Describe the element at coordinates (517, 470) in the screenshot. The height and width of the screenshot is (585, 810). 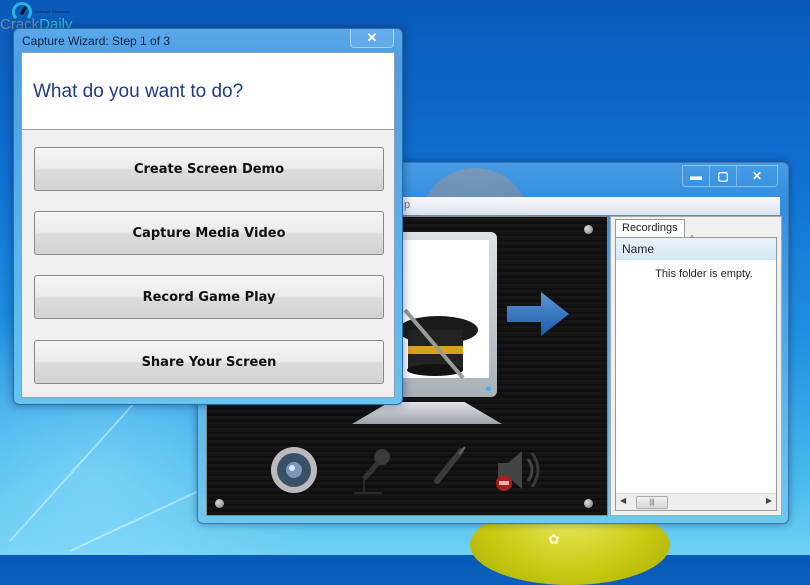
I see `mute-speaker-icon` at that location.